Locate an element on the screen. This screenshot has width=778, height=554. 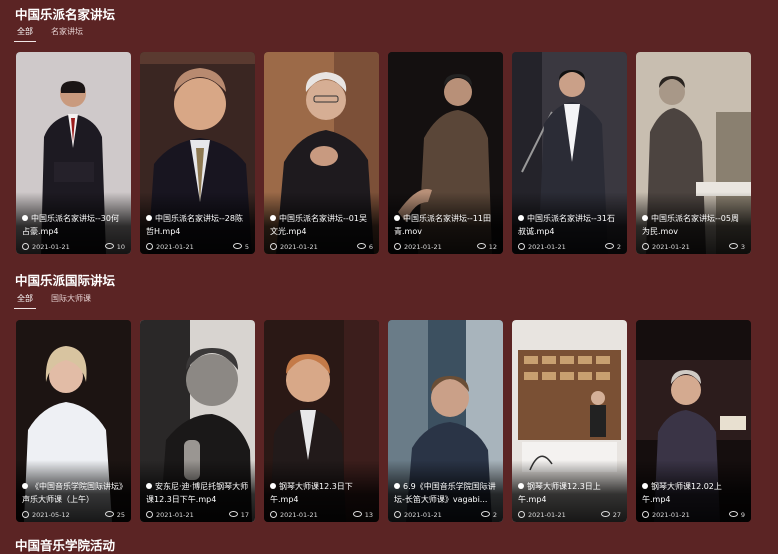
views-wrap: 3 is located at coordinates (736, 247).